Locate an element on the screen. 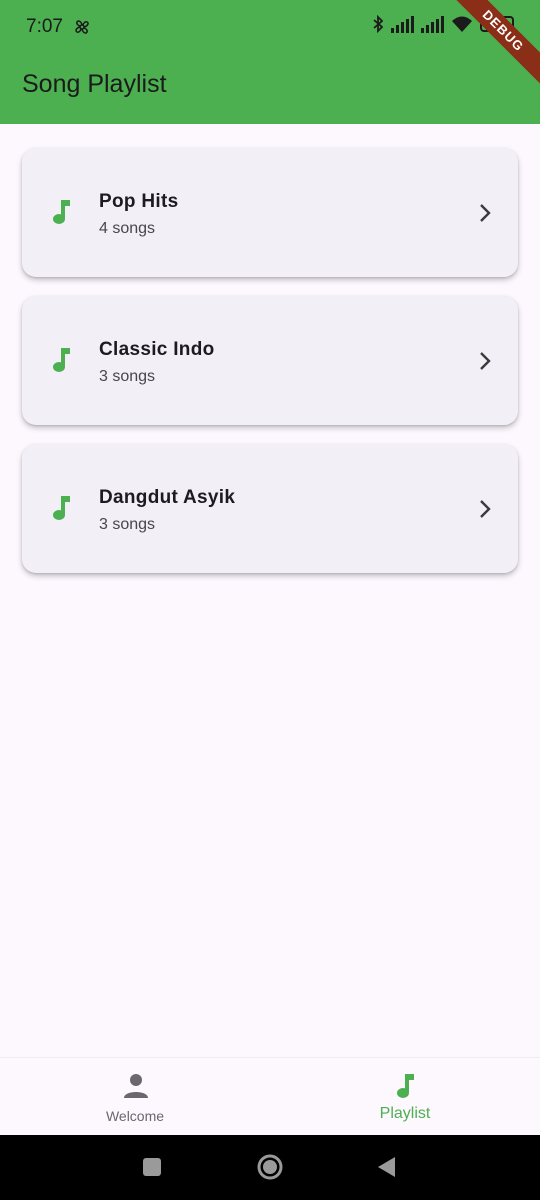 The width and height of the screenshot is (540, 1200). page-title: Song Playlist is located at coordinates (94, 84).